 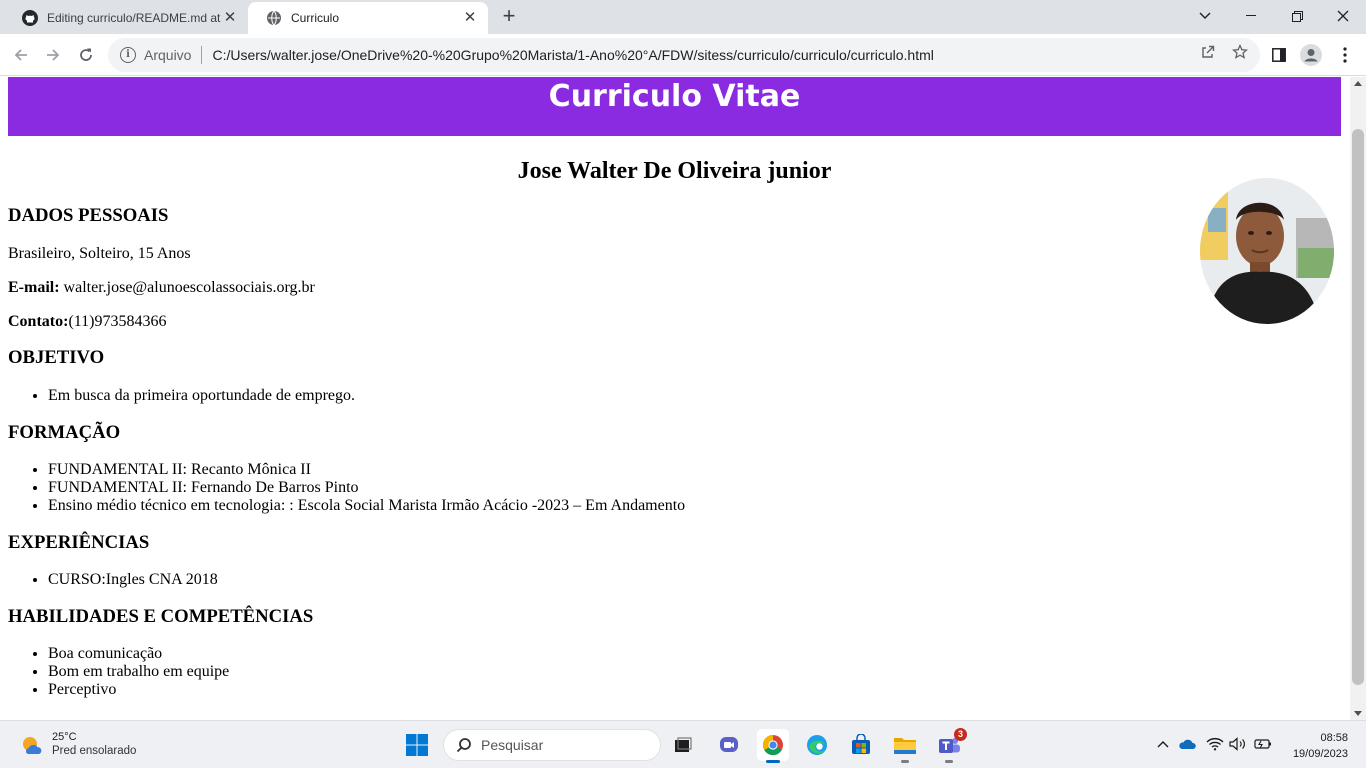 I want to click on tab-title: Editing curriculo/README.md at, so click(x=134, y=18).